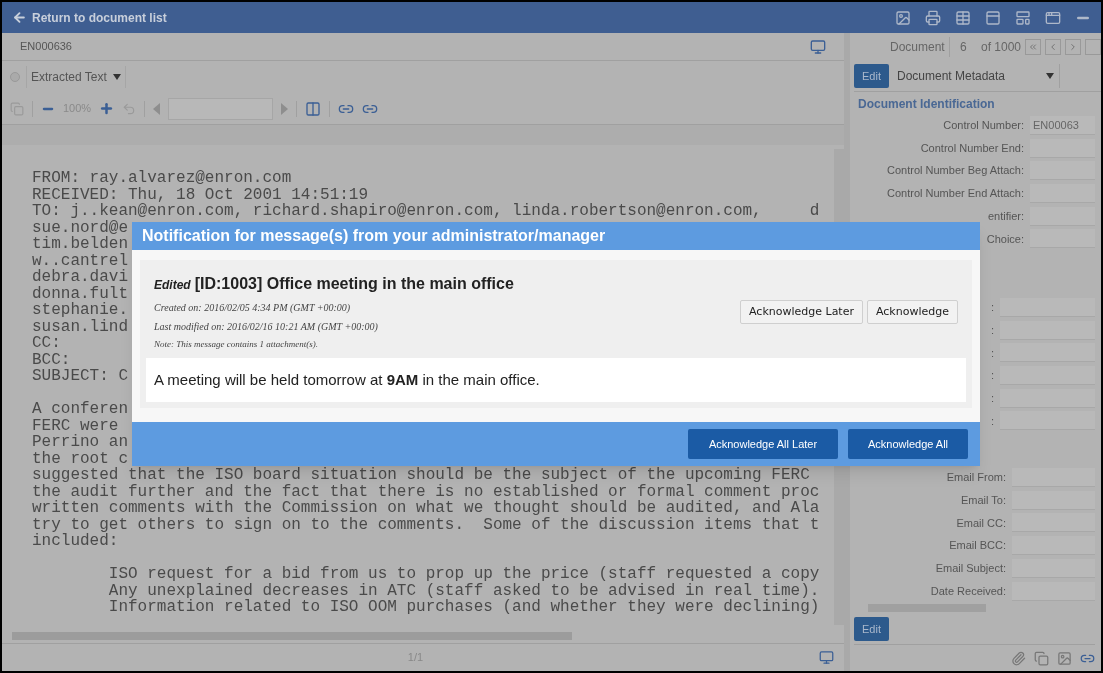 The image size is (1103, 673). Describe the element at coordinates (1041, 658) in the screenshot. I see `copy-icon` at that location.